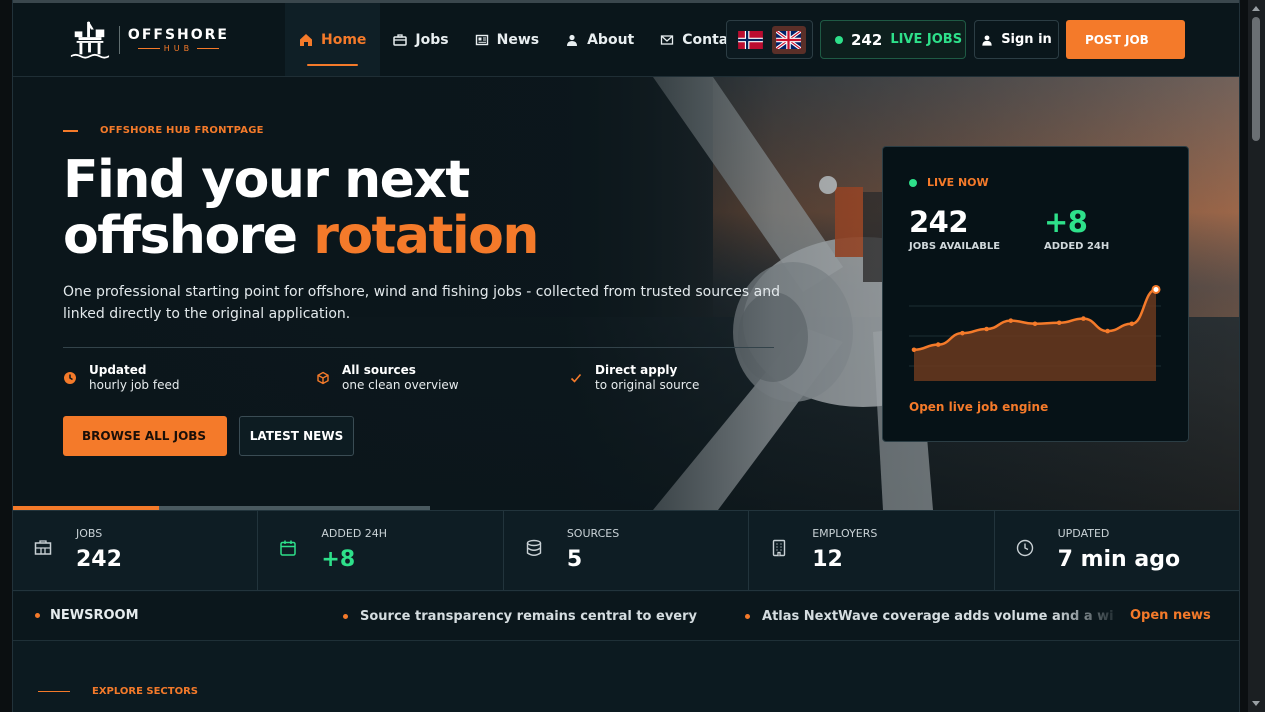 Image resolution: width=1265 pixels, height=712 pixels. I want to click on stat-jobs-value: 242, so click(99, 559).